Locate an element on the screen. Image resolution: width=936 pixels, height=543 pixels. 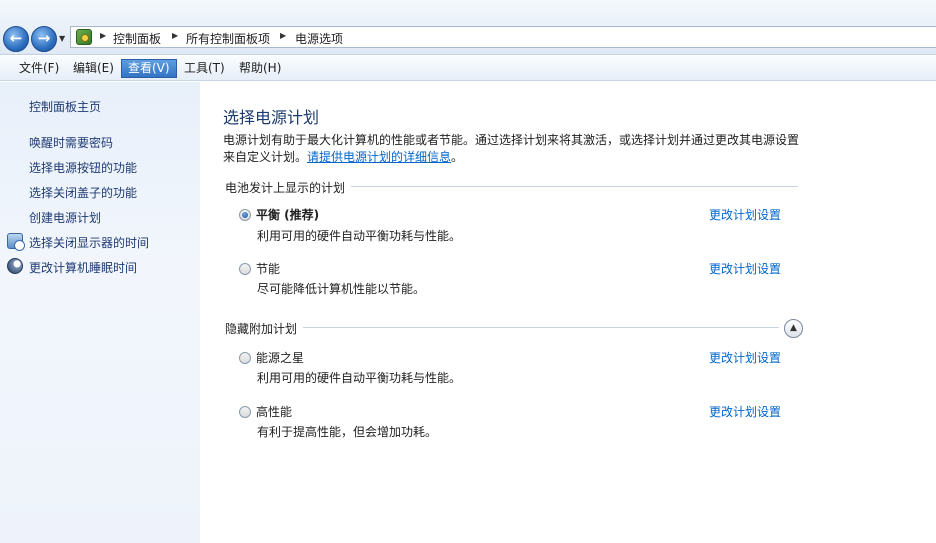
plan-energy-star-name: 能源之星 is located at coordinates (280, 357).